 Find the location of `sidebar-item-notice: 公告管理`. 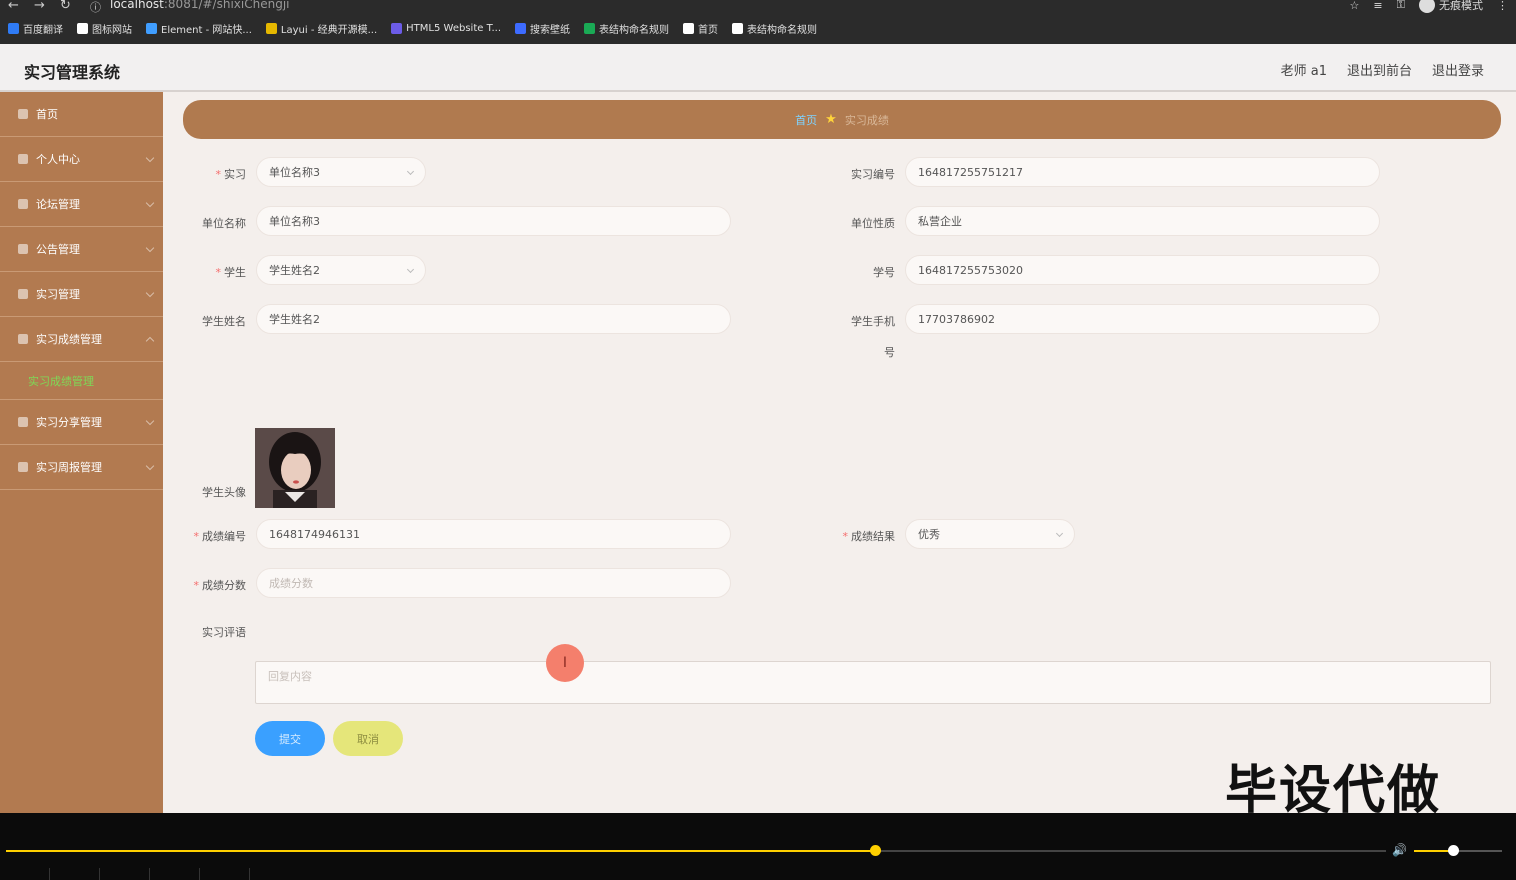

sidebar-item-notice: 公告管理 is located at coordinates (81, 249).